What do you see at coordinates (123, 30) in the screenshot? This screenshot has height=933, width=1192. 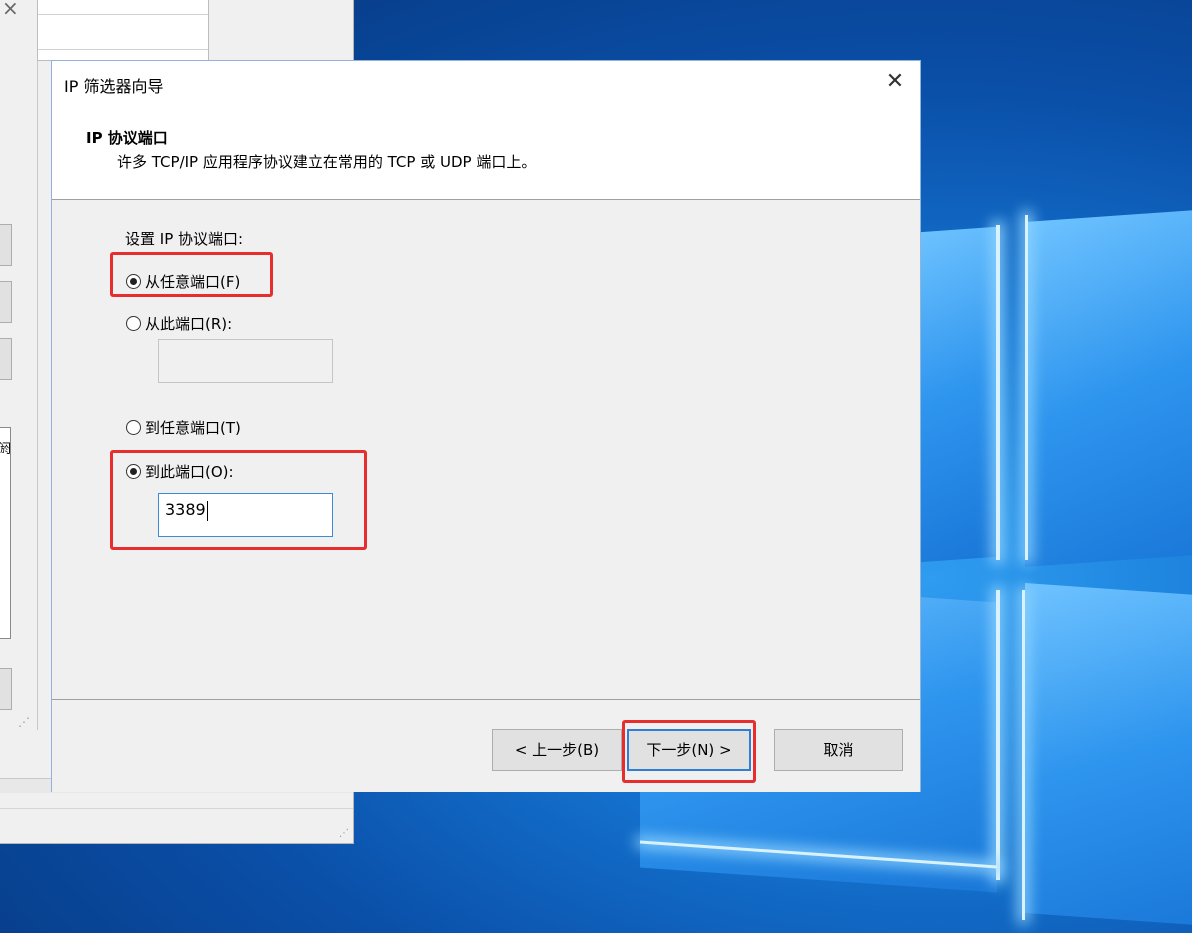 I see `background-list-header` at bounding box center [123, 30].